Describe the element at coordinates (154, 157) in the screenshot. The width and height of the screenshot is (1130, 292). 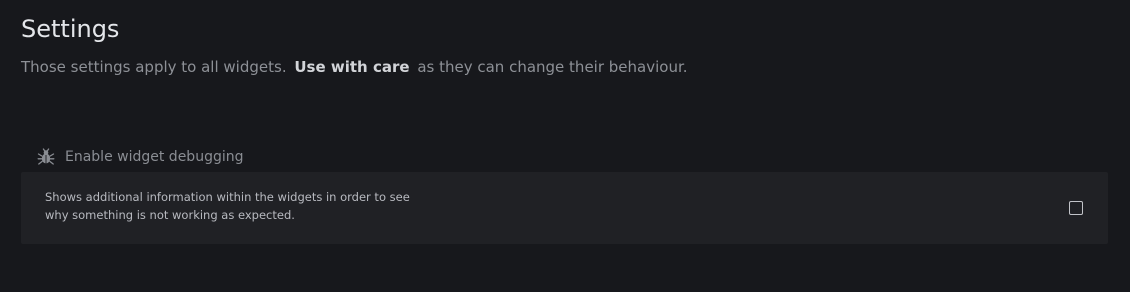
I see `setting-label: Enable widget debugging` at that location.